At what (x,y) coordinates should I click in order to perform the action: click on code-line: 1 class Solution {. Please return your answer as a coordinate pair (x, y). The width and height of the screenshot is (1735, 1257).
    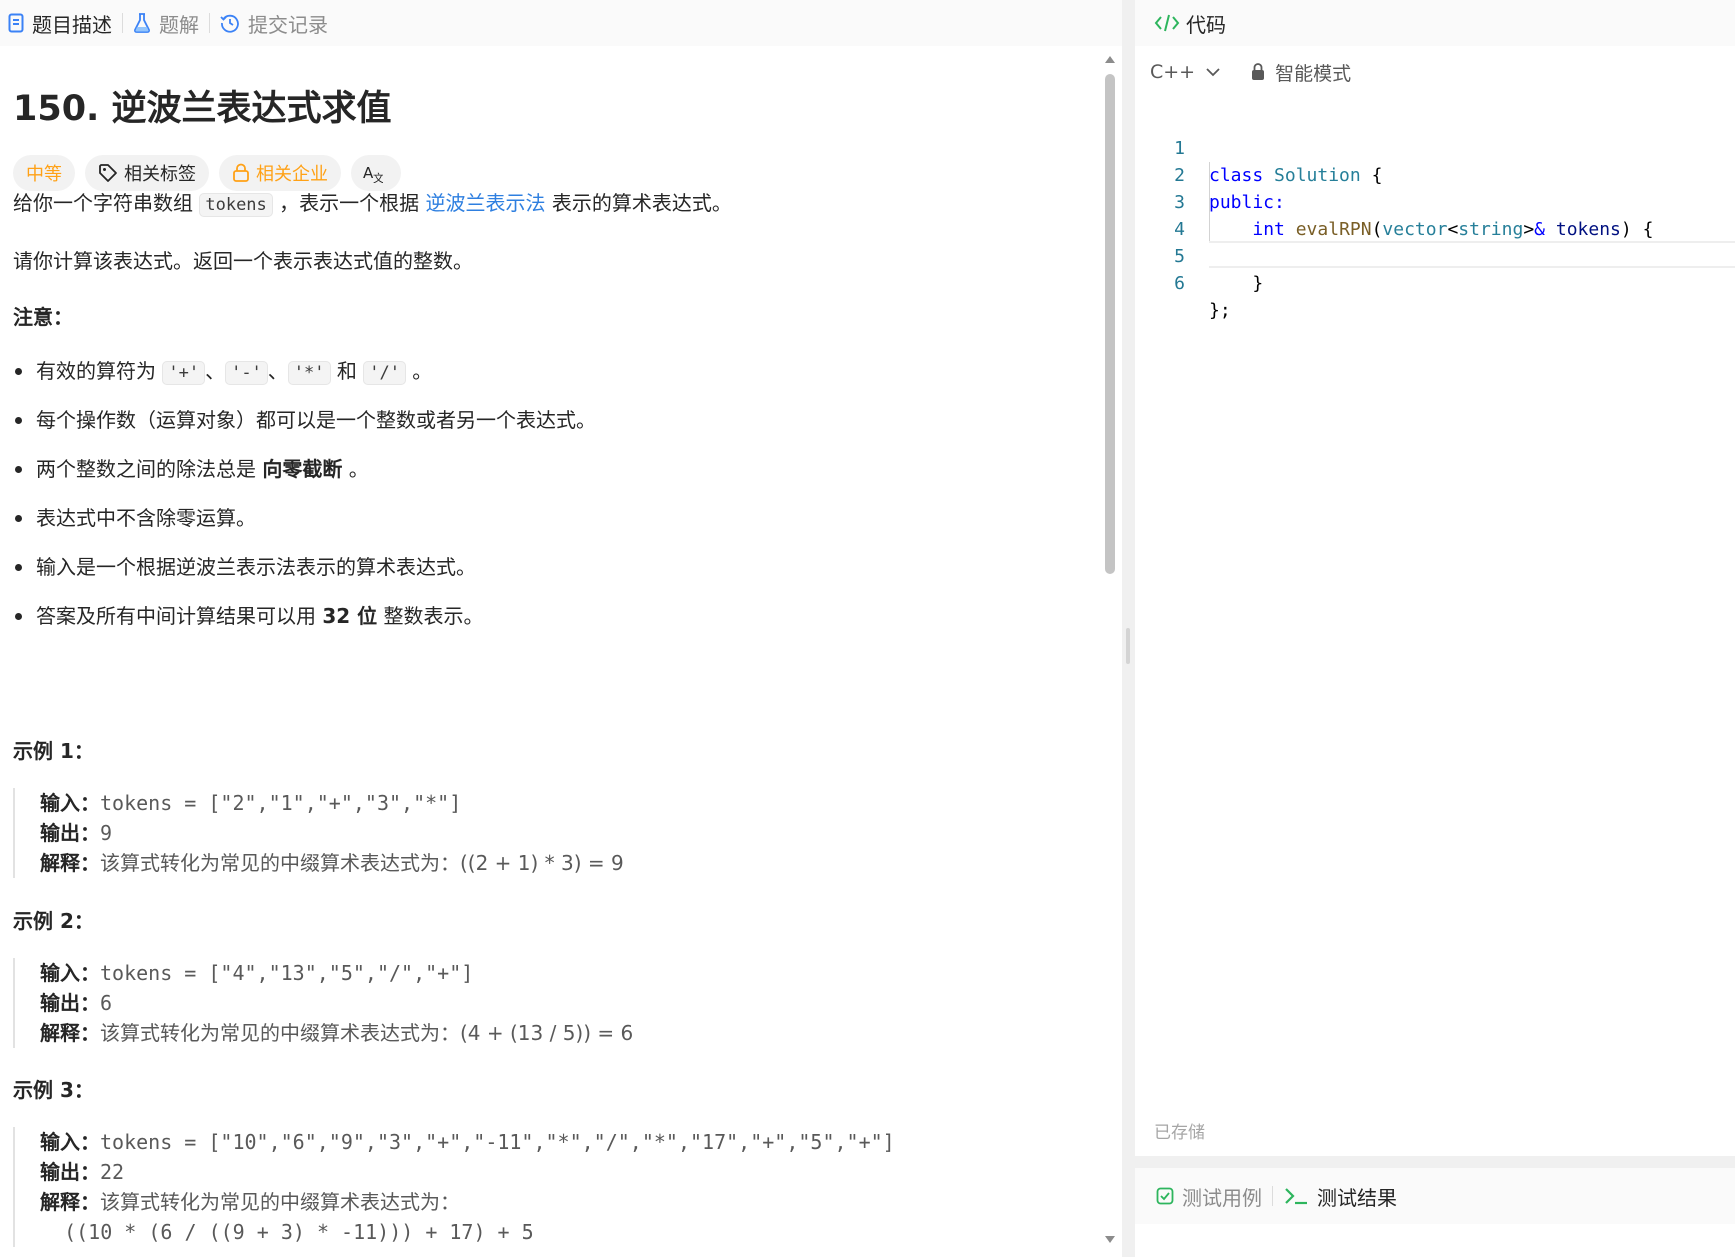
    Looking at the image, I should click on (1435, 147).